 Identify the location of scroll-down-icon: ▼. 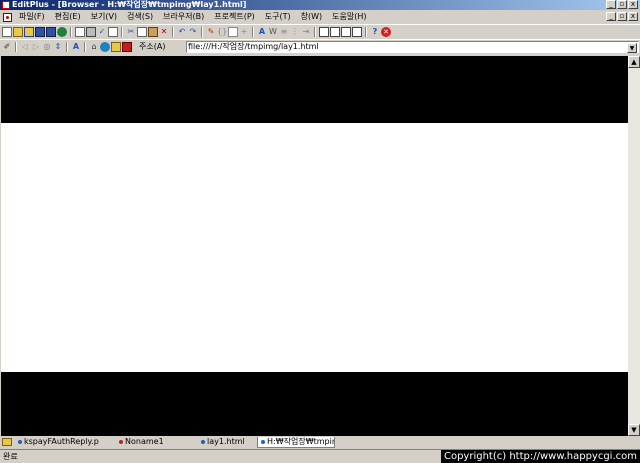
(634, 430).